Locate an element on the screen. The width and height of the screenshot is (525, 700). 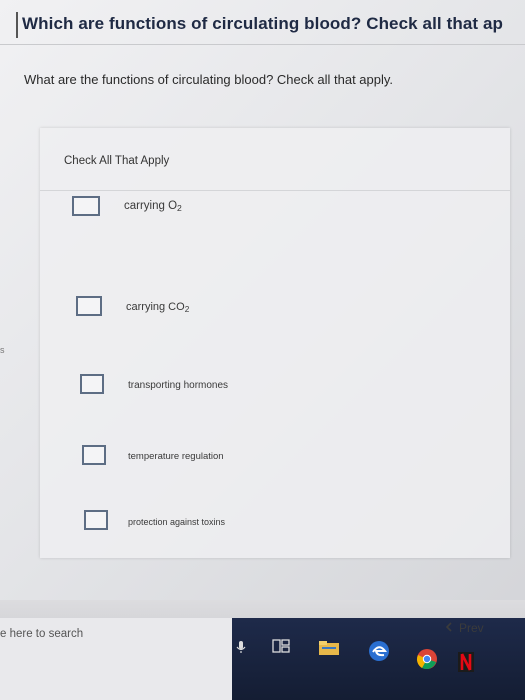
option-transporting-hormones: transporting hormones is located at coordinates (180, 389).